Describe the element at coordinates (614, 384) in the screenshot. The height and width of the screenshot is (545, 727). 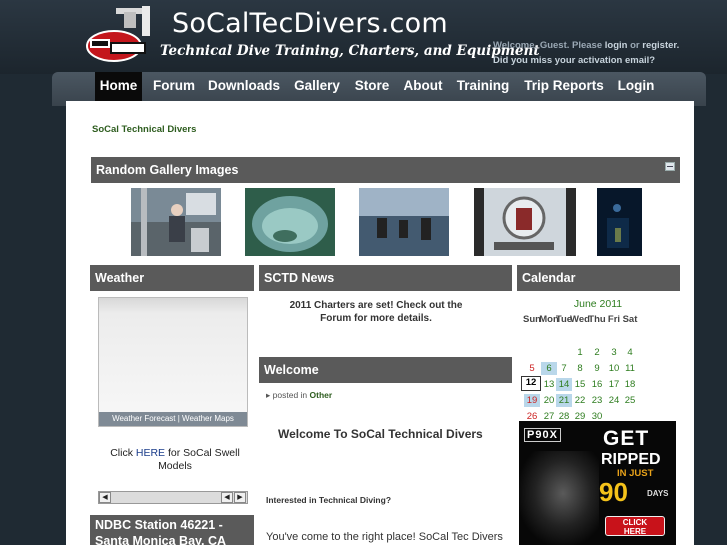
I see `calendar-day: 17` at that location.